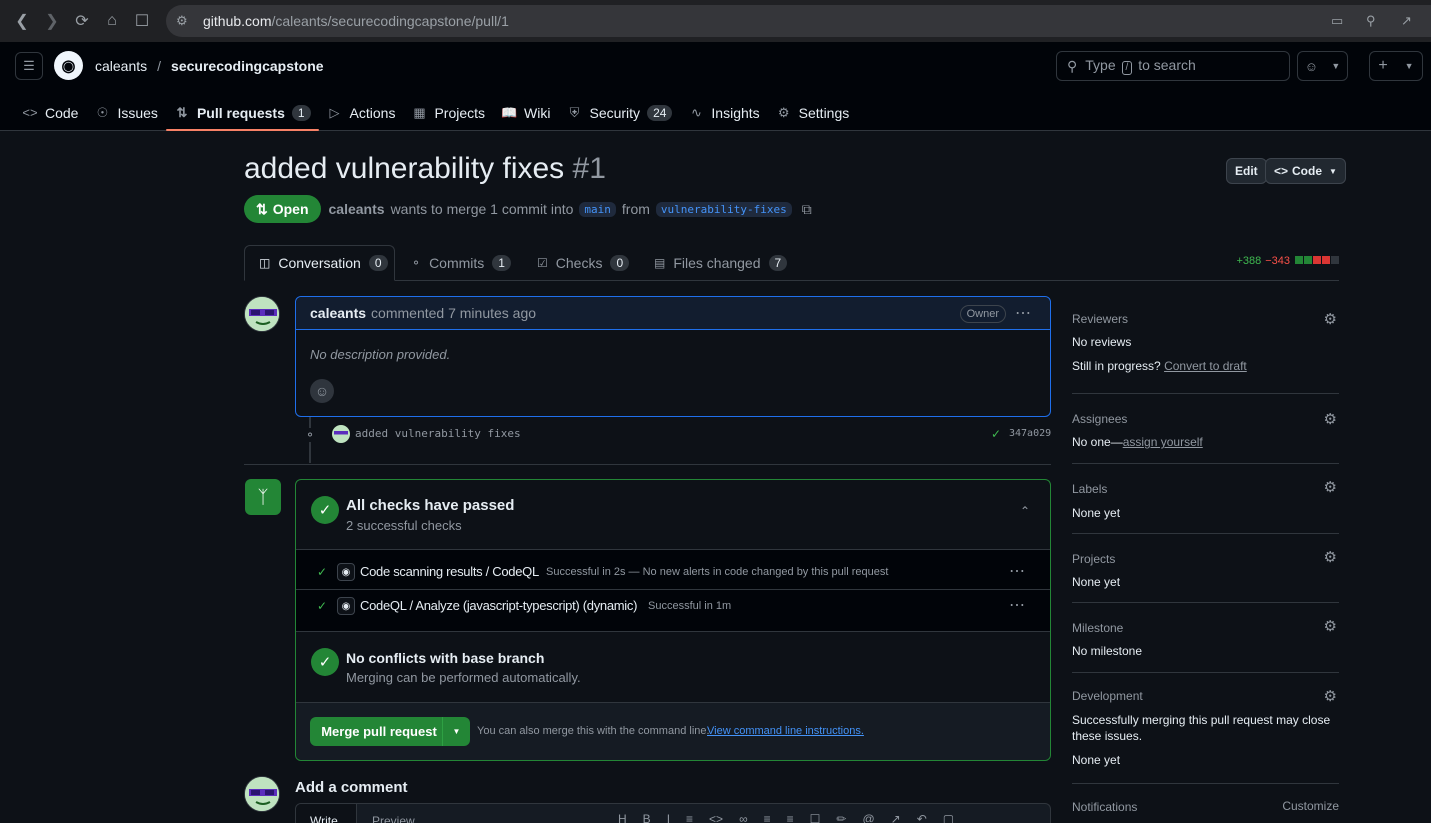  Describe the element at coordinates (448, 112) in the screenshot. I see `tab-projects: ▦ Projects` at that location.